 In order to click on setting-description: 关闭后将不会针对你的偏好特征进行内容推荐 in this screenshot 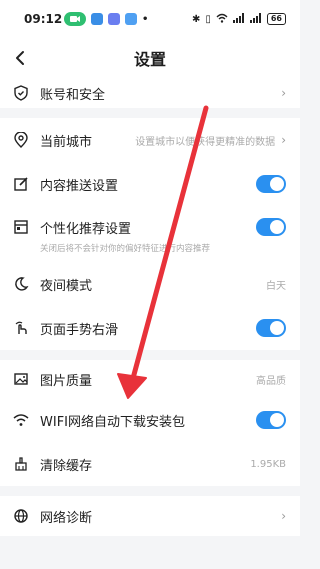, I will do `click(125, 249)`.